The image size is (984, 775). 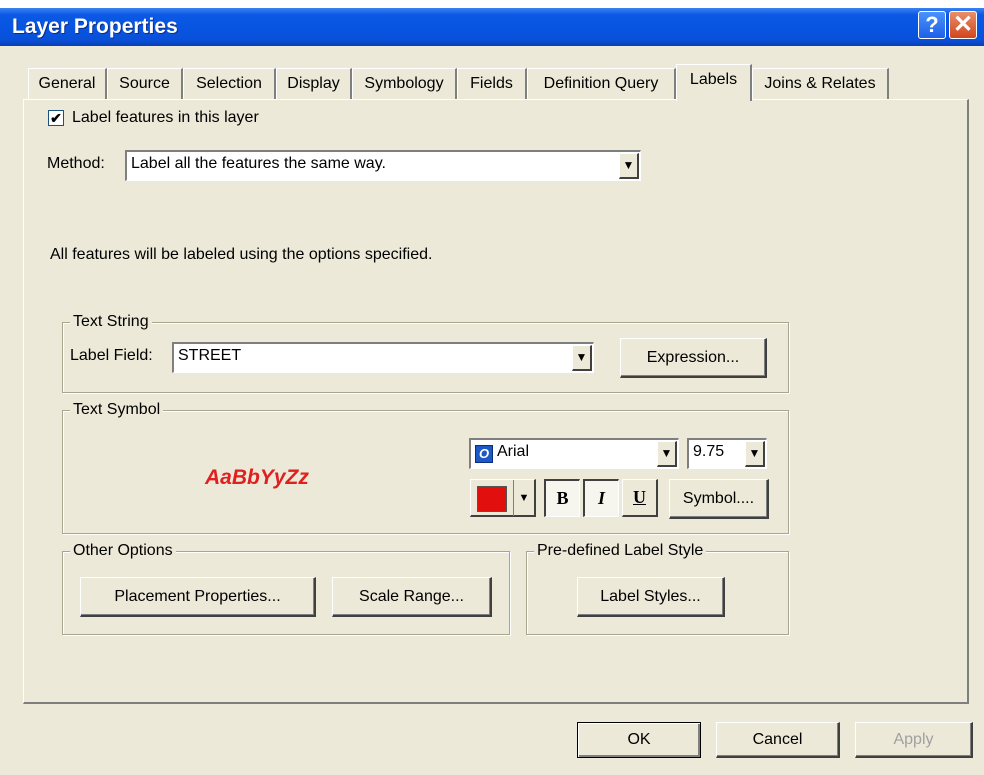 I want to click on top-strip, so click(x=492, y=4).